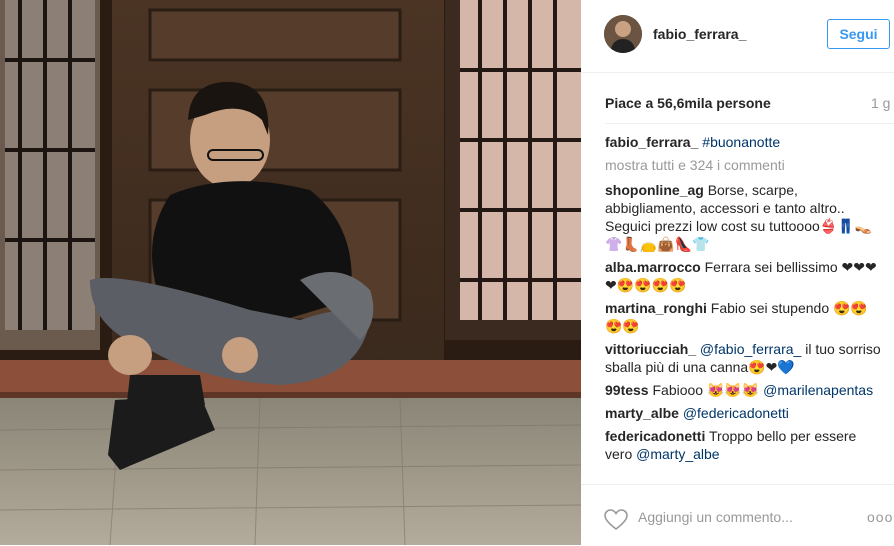 The width and height of the screenshot is (894, 546). I want to click on more-options-icon: ooo, so click(880, 517).